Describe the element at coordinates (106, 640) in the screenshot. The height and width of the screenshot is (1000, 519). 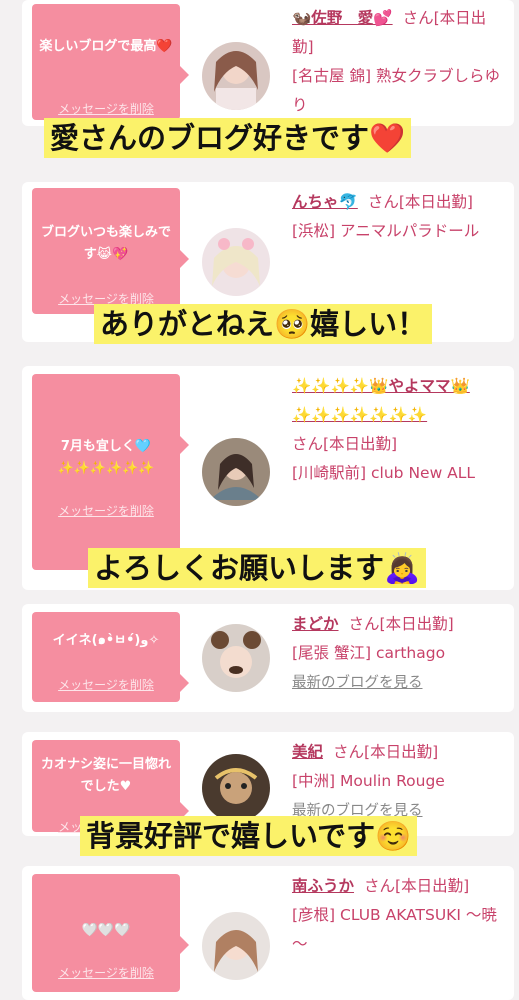
I see `message-text: イイネ(๑•̀ㅂ•́)و✧` at that location.